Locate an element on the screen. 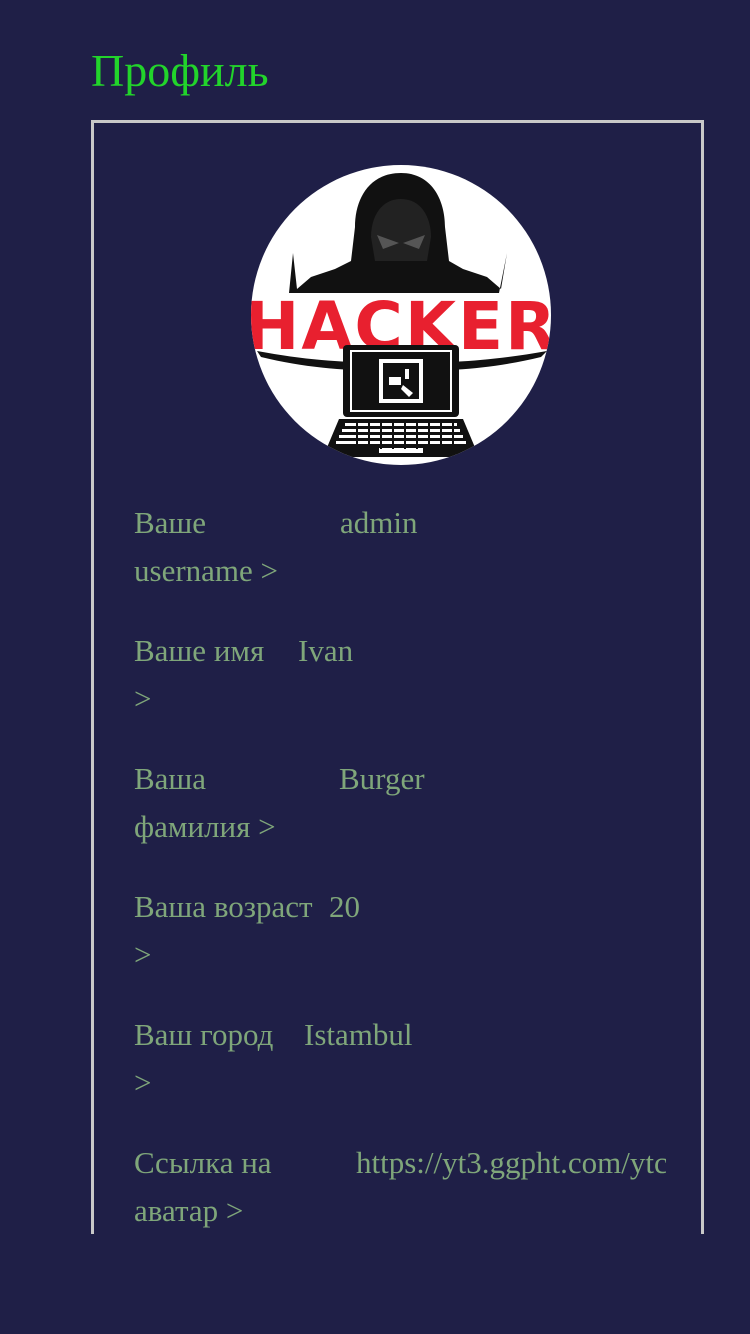 Image resolution: width=750 pixels, height=1334 pixels. hacker-avatar-icon: HACKER is located at coordinates (401, 315).